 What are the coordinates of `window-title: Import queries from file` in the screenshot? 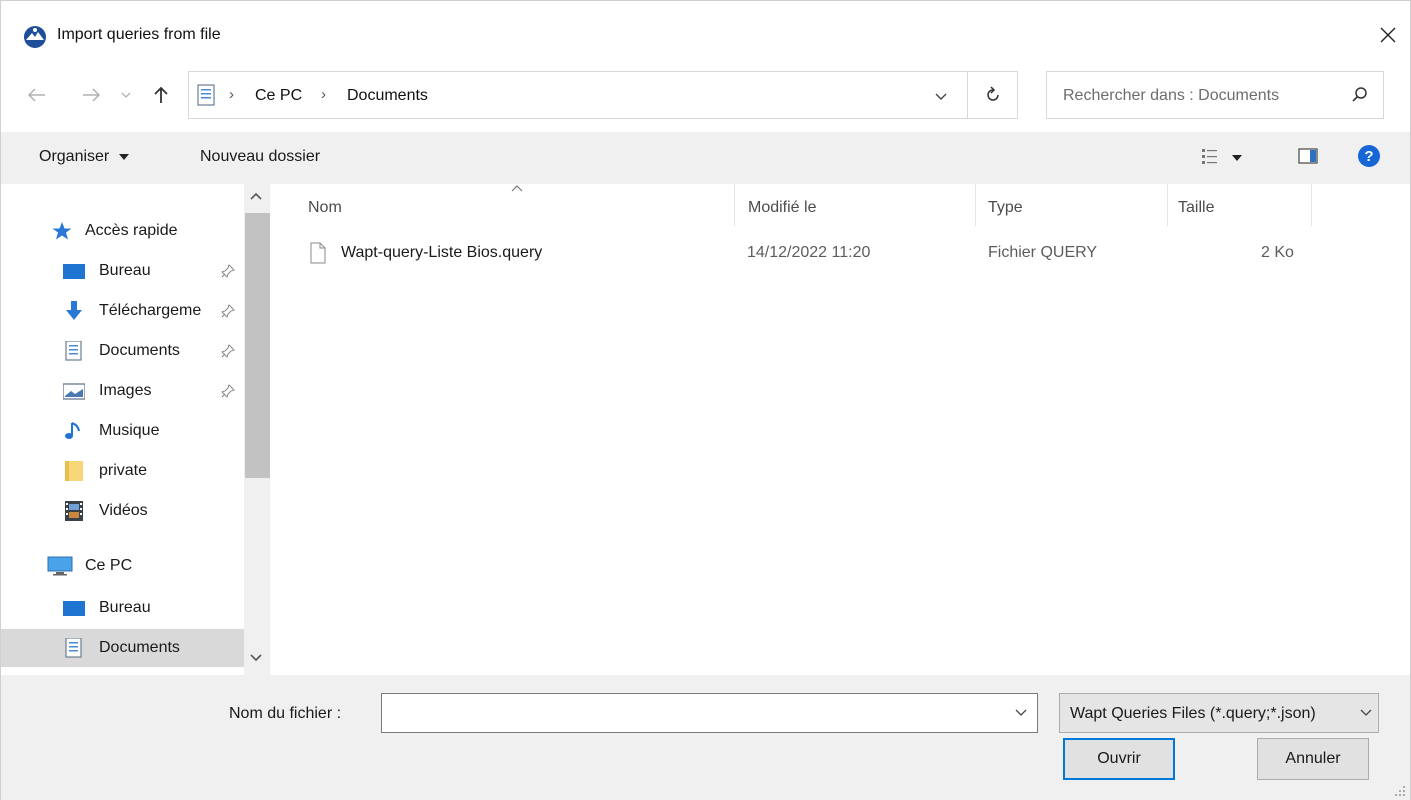 It's located at (139, 34).